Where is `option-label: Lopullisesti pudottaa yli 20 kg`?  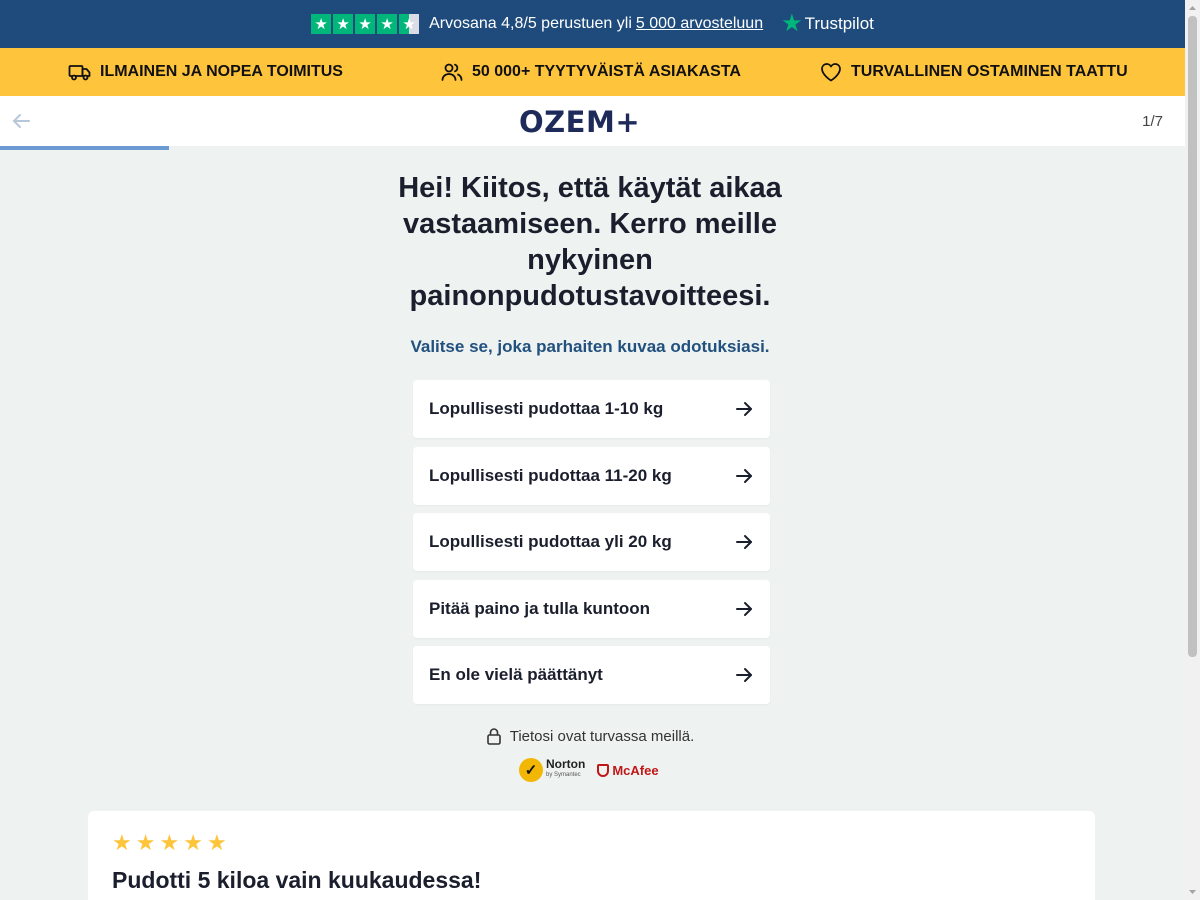 option-label: Lopullisesti pudottaa yli 20 kg is located at coordinates (550, 541).